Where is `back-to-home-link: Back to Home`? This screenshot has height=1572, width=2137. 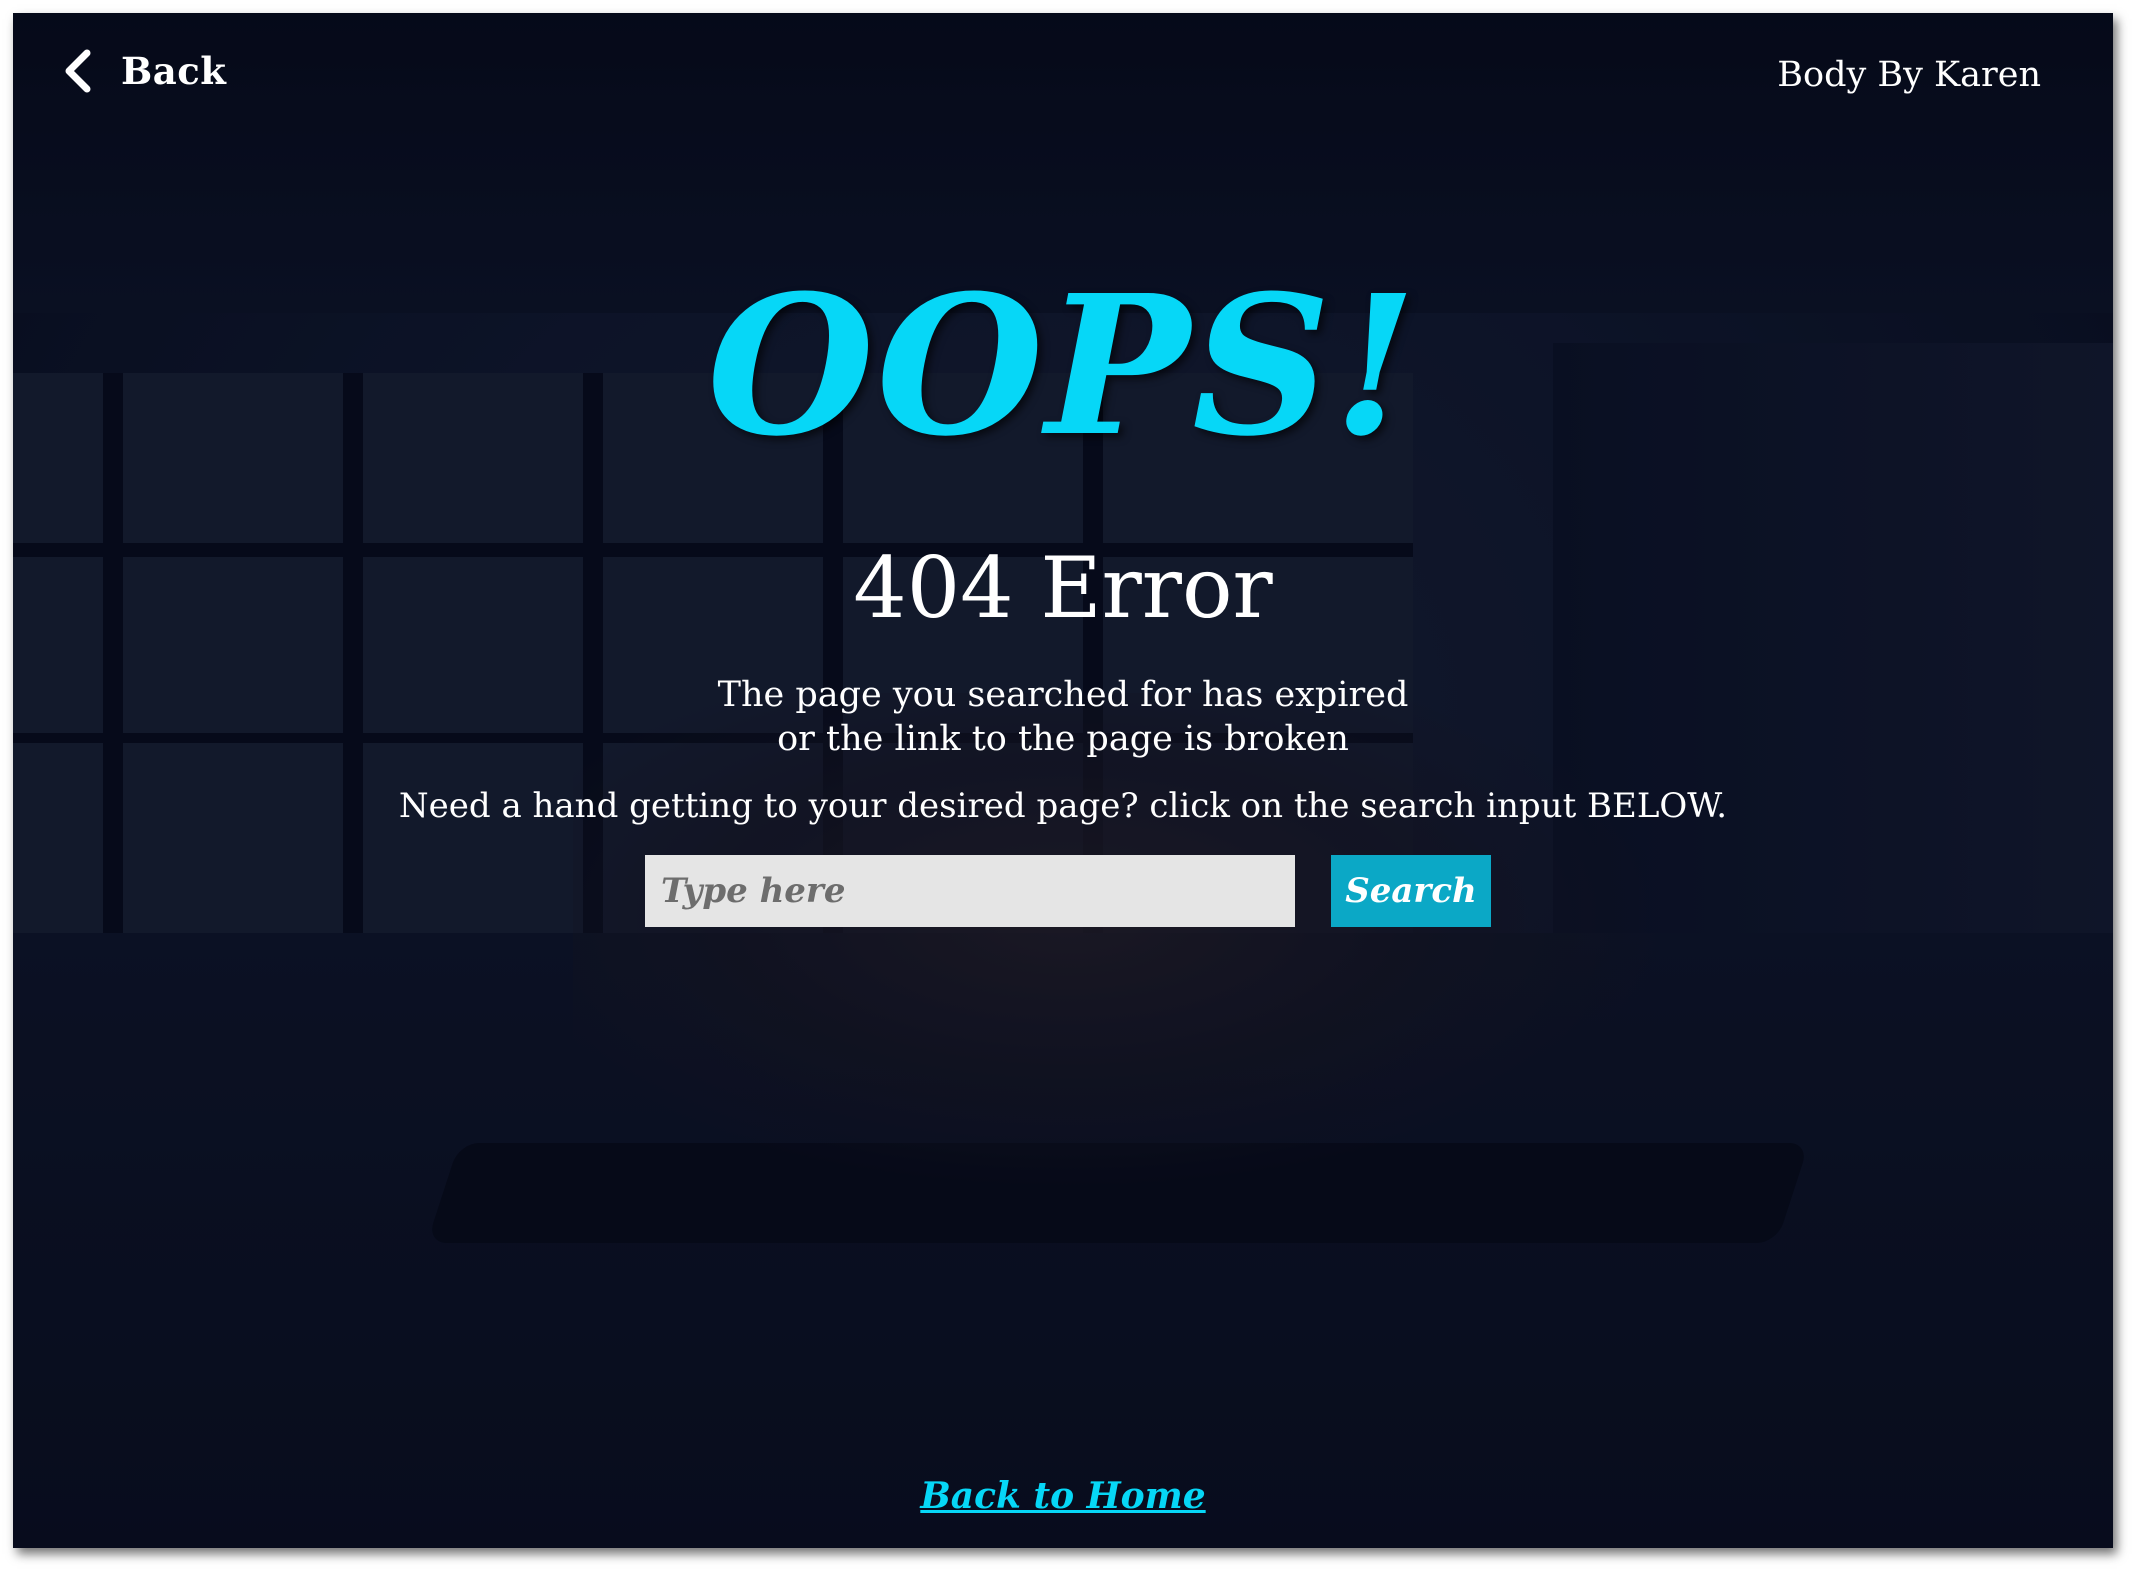 back-to-home-link: Back to Home is located at coordinates (1063, 1496).